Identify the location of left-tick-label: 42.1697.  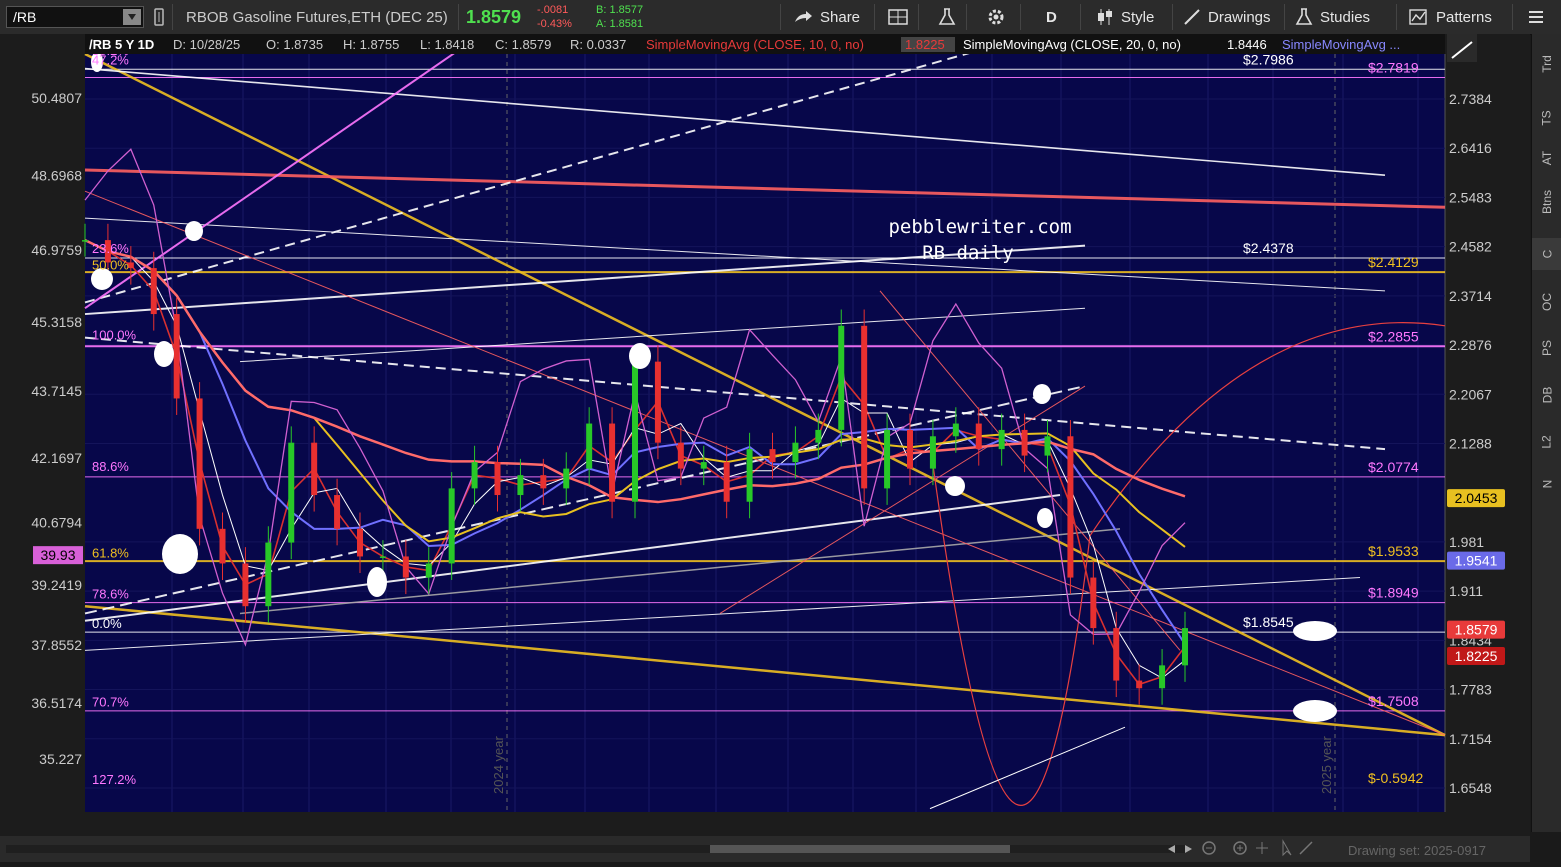
(56, 458).